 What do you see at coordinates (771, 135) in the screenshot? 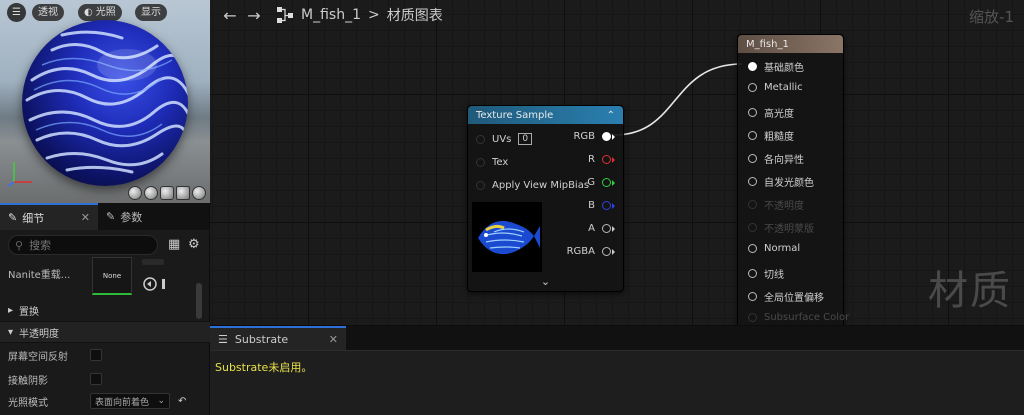
I see `roughness-pin-row: 粗糙度` at bounding box center [771, 135].